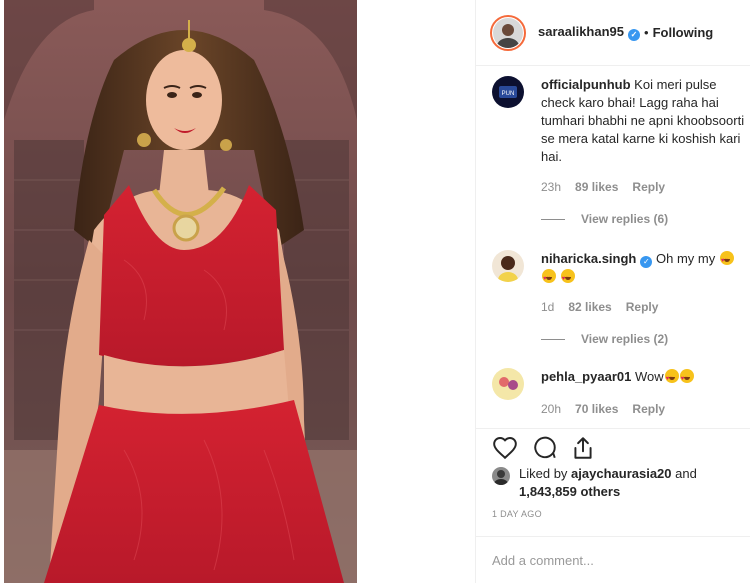 Image resolution: width=750 pixels, height=583 pixels. Describe the element at coordinates (613, 448) in the screenshot. I see `post-actions-bar` at that location.